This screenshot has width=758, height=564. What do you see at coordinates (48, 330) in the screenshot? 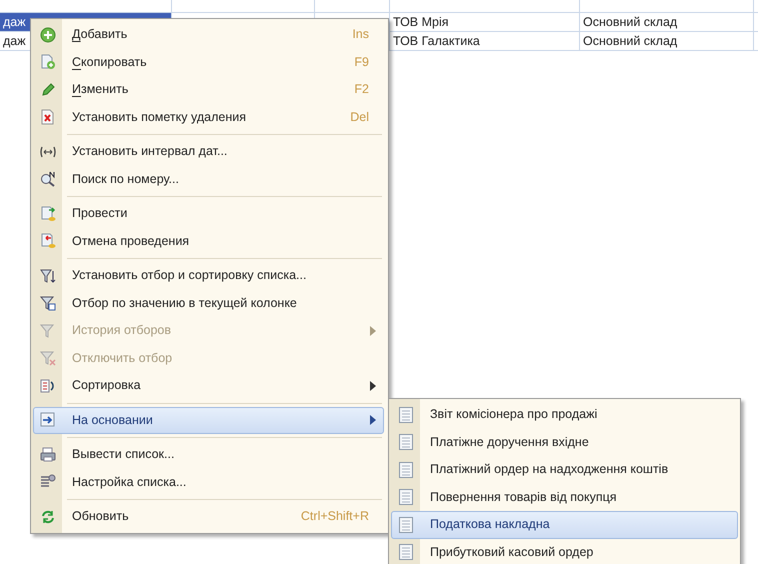
I see `filter-history-icon` at bounding box center [48, 330].